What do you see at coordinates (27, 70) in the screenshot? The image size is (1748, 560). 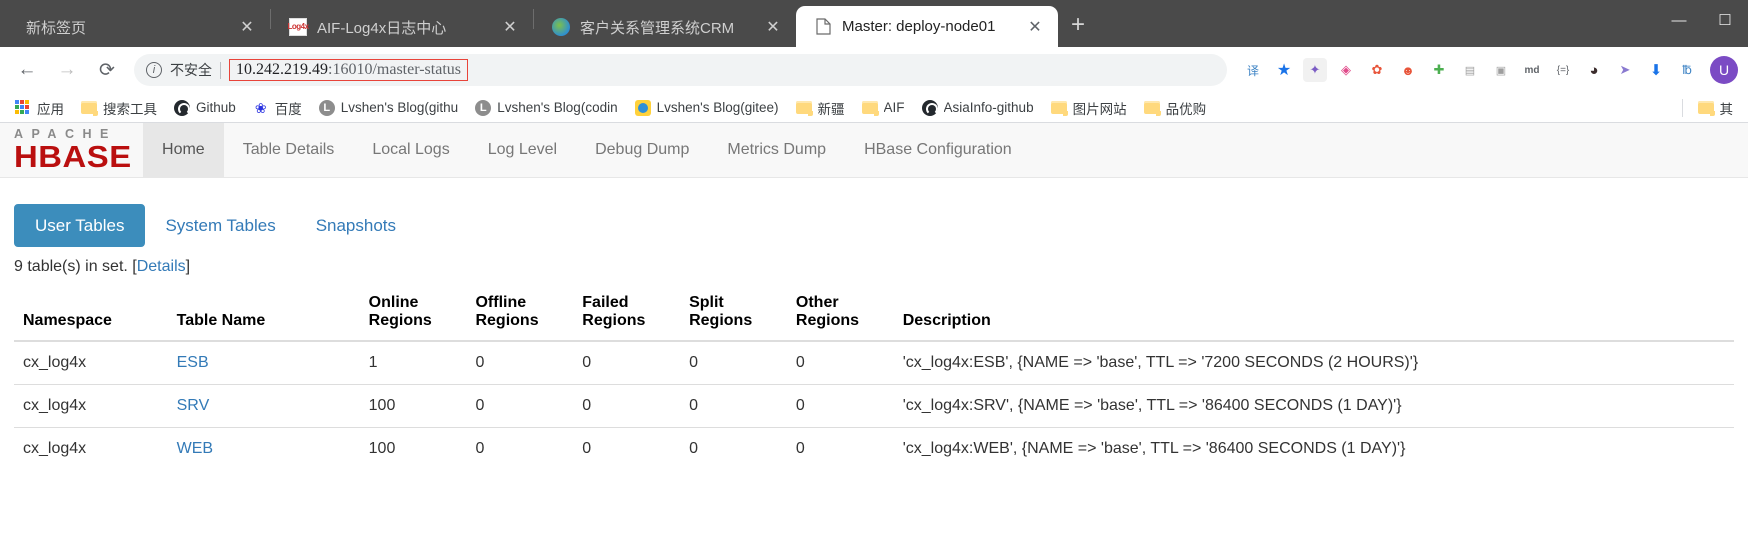 I see `back-icon: ←` at bounding box center [27, 70].